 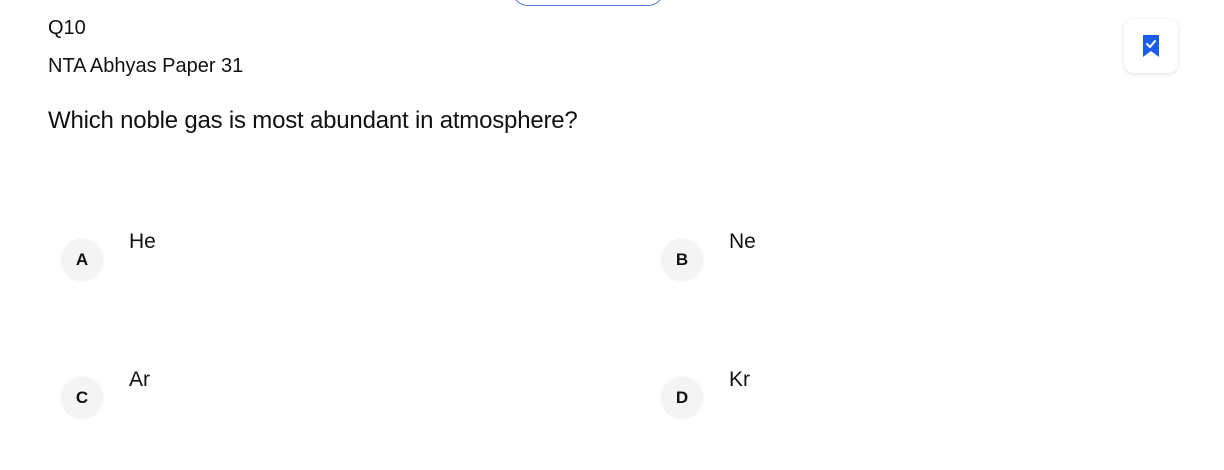 What do you see at coordinates (682, 260) in the screenshot?
I see `option-b-letter: B` at bounding box center [682, 260].